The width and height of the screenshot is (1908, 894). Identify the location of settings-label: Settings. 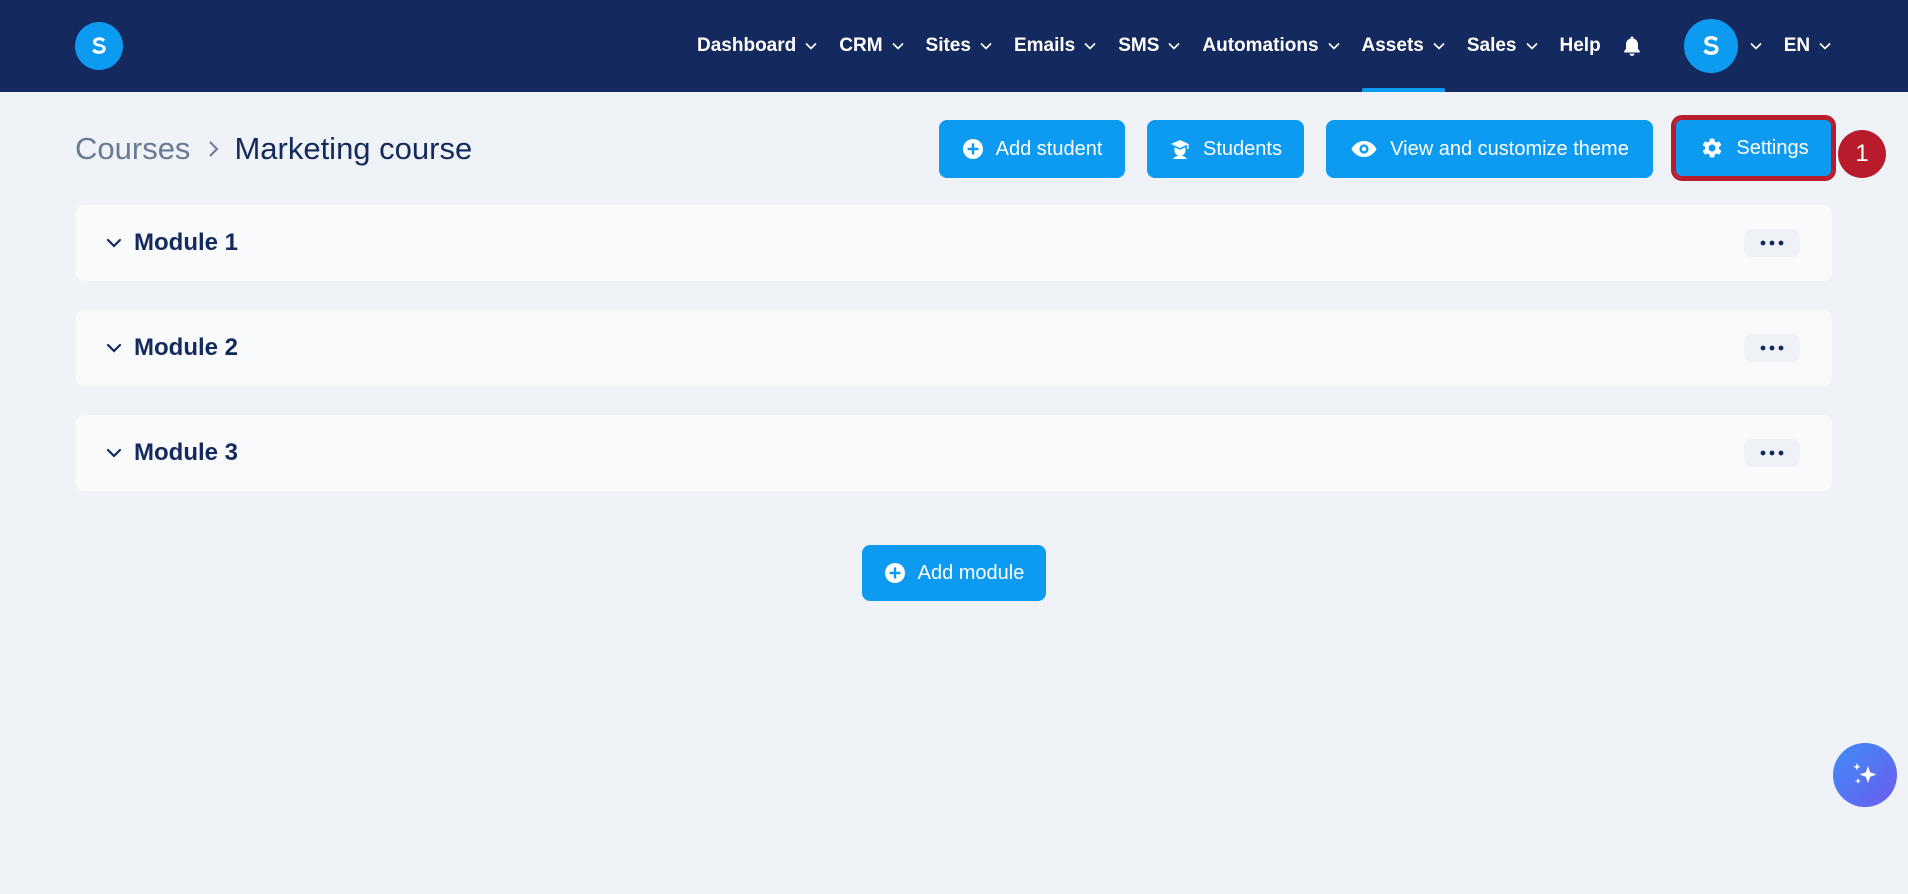
(1772, 147).